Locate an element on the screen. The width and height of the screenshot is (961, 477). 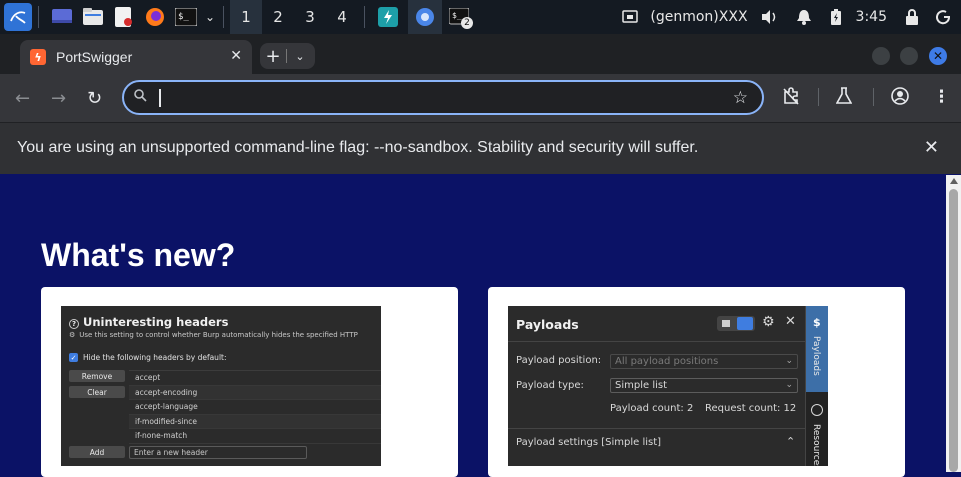
power-icon is located at coordinates (943, 17).